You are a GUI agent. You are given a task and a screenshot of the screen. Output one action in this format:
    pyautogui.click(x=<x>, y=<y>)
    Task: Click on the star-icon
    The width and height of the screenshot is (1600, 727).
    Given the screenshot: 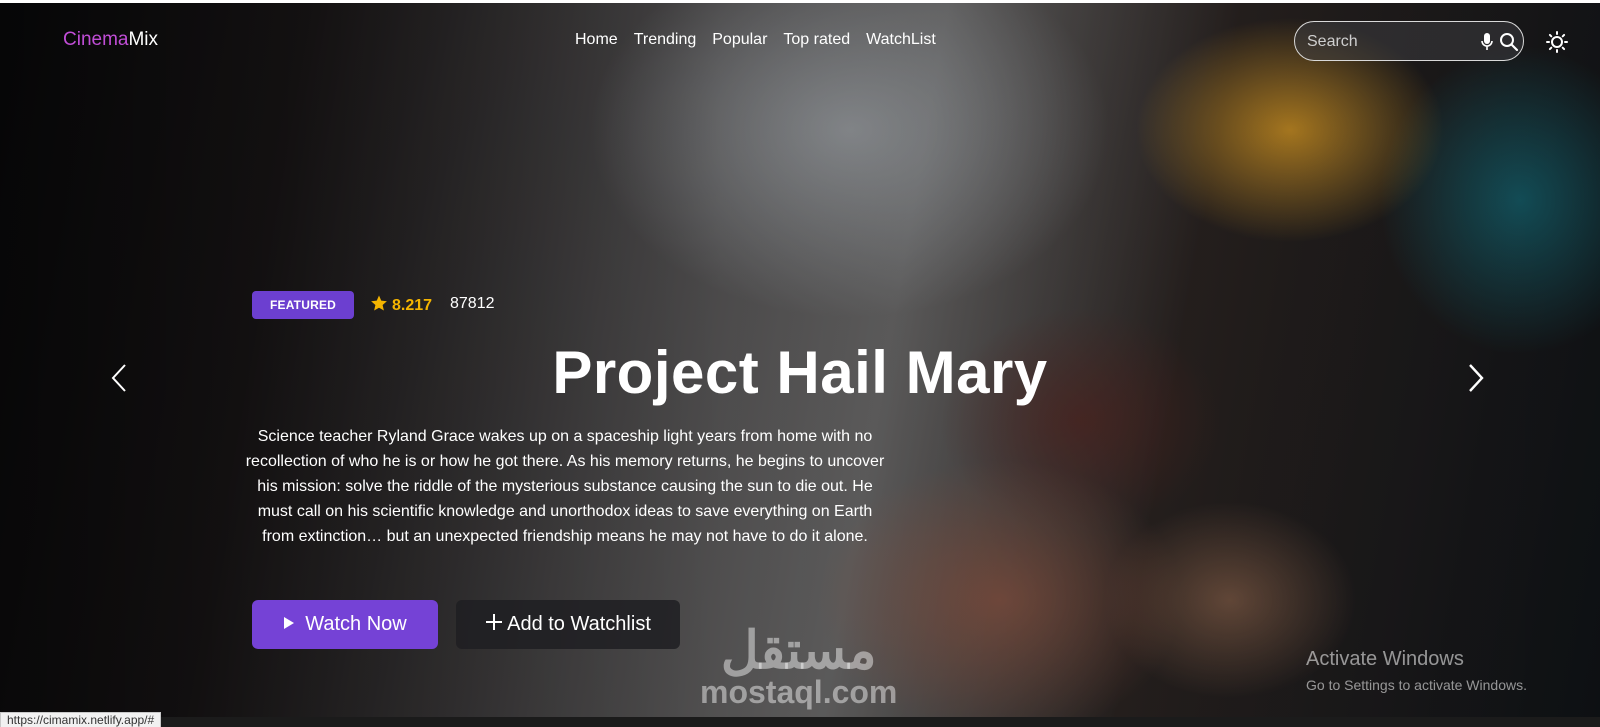 What is the action you would take?
    pyautogui.click(x=379, y=305)
    